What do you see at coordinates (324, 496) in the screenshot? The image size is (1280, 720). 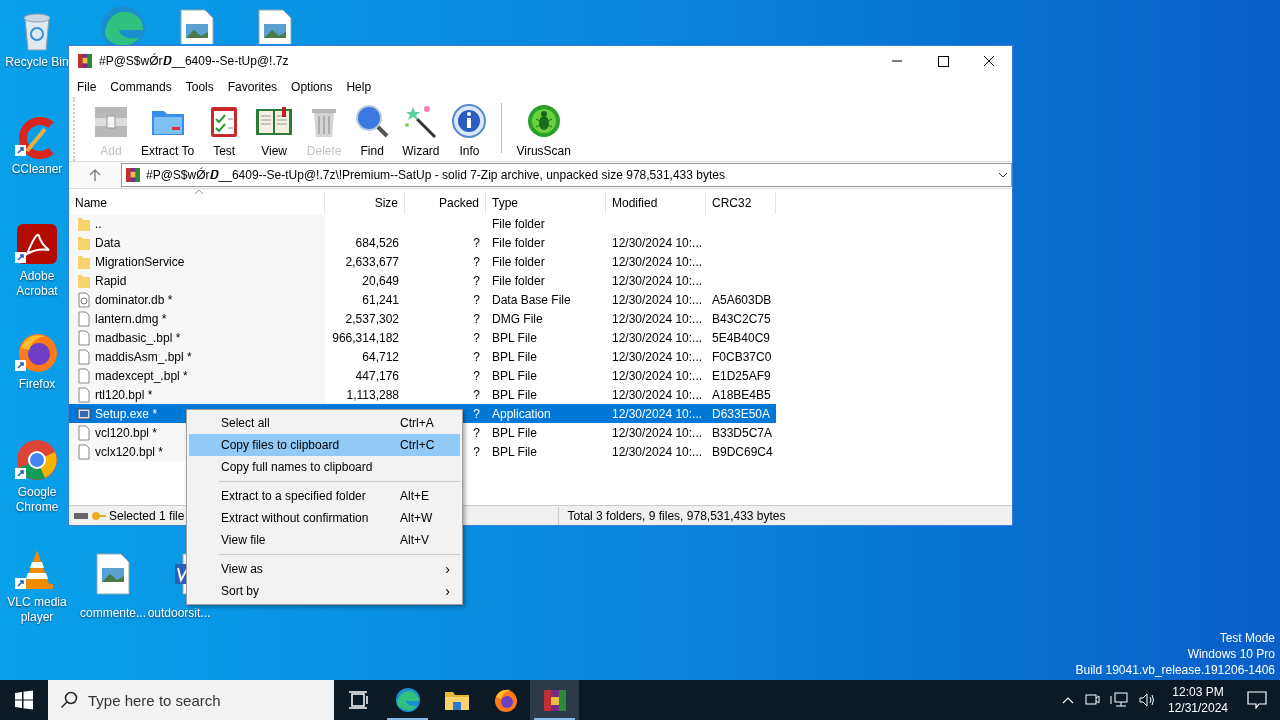 I see `context-menu-item: Extract to a specified folder Alt+E` at bounding box center [324, 496].